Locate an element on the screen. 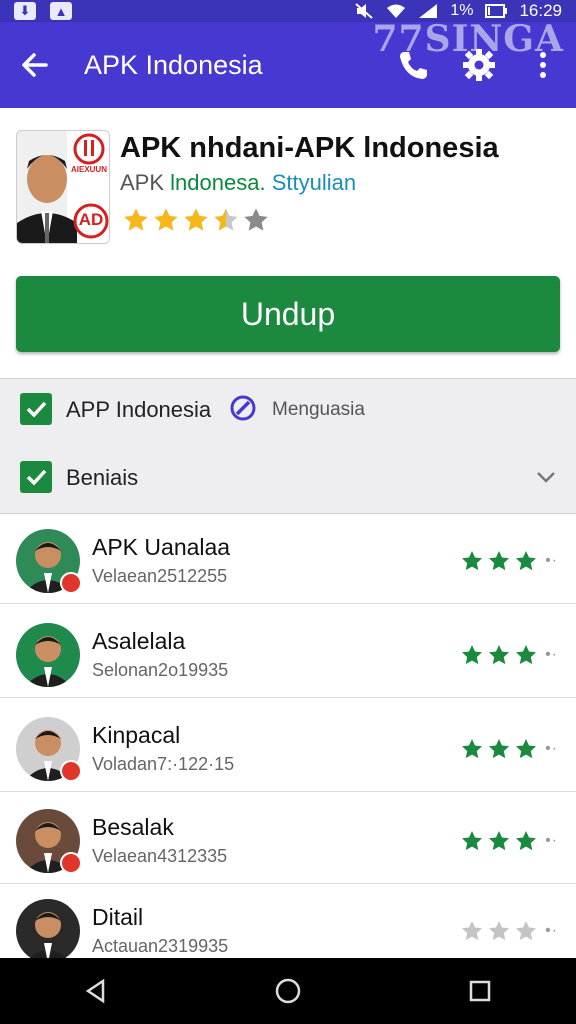 The height and width of the screenshot is (1024, 576). app-filter-checkbox is located at coordinates (36, 409).